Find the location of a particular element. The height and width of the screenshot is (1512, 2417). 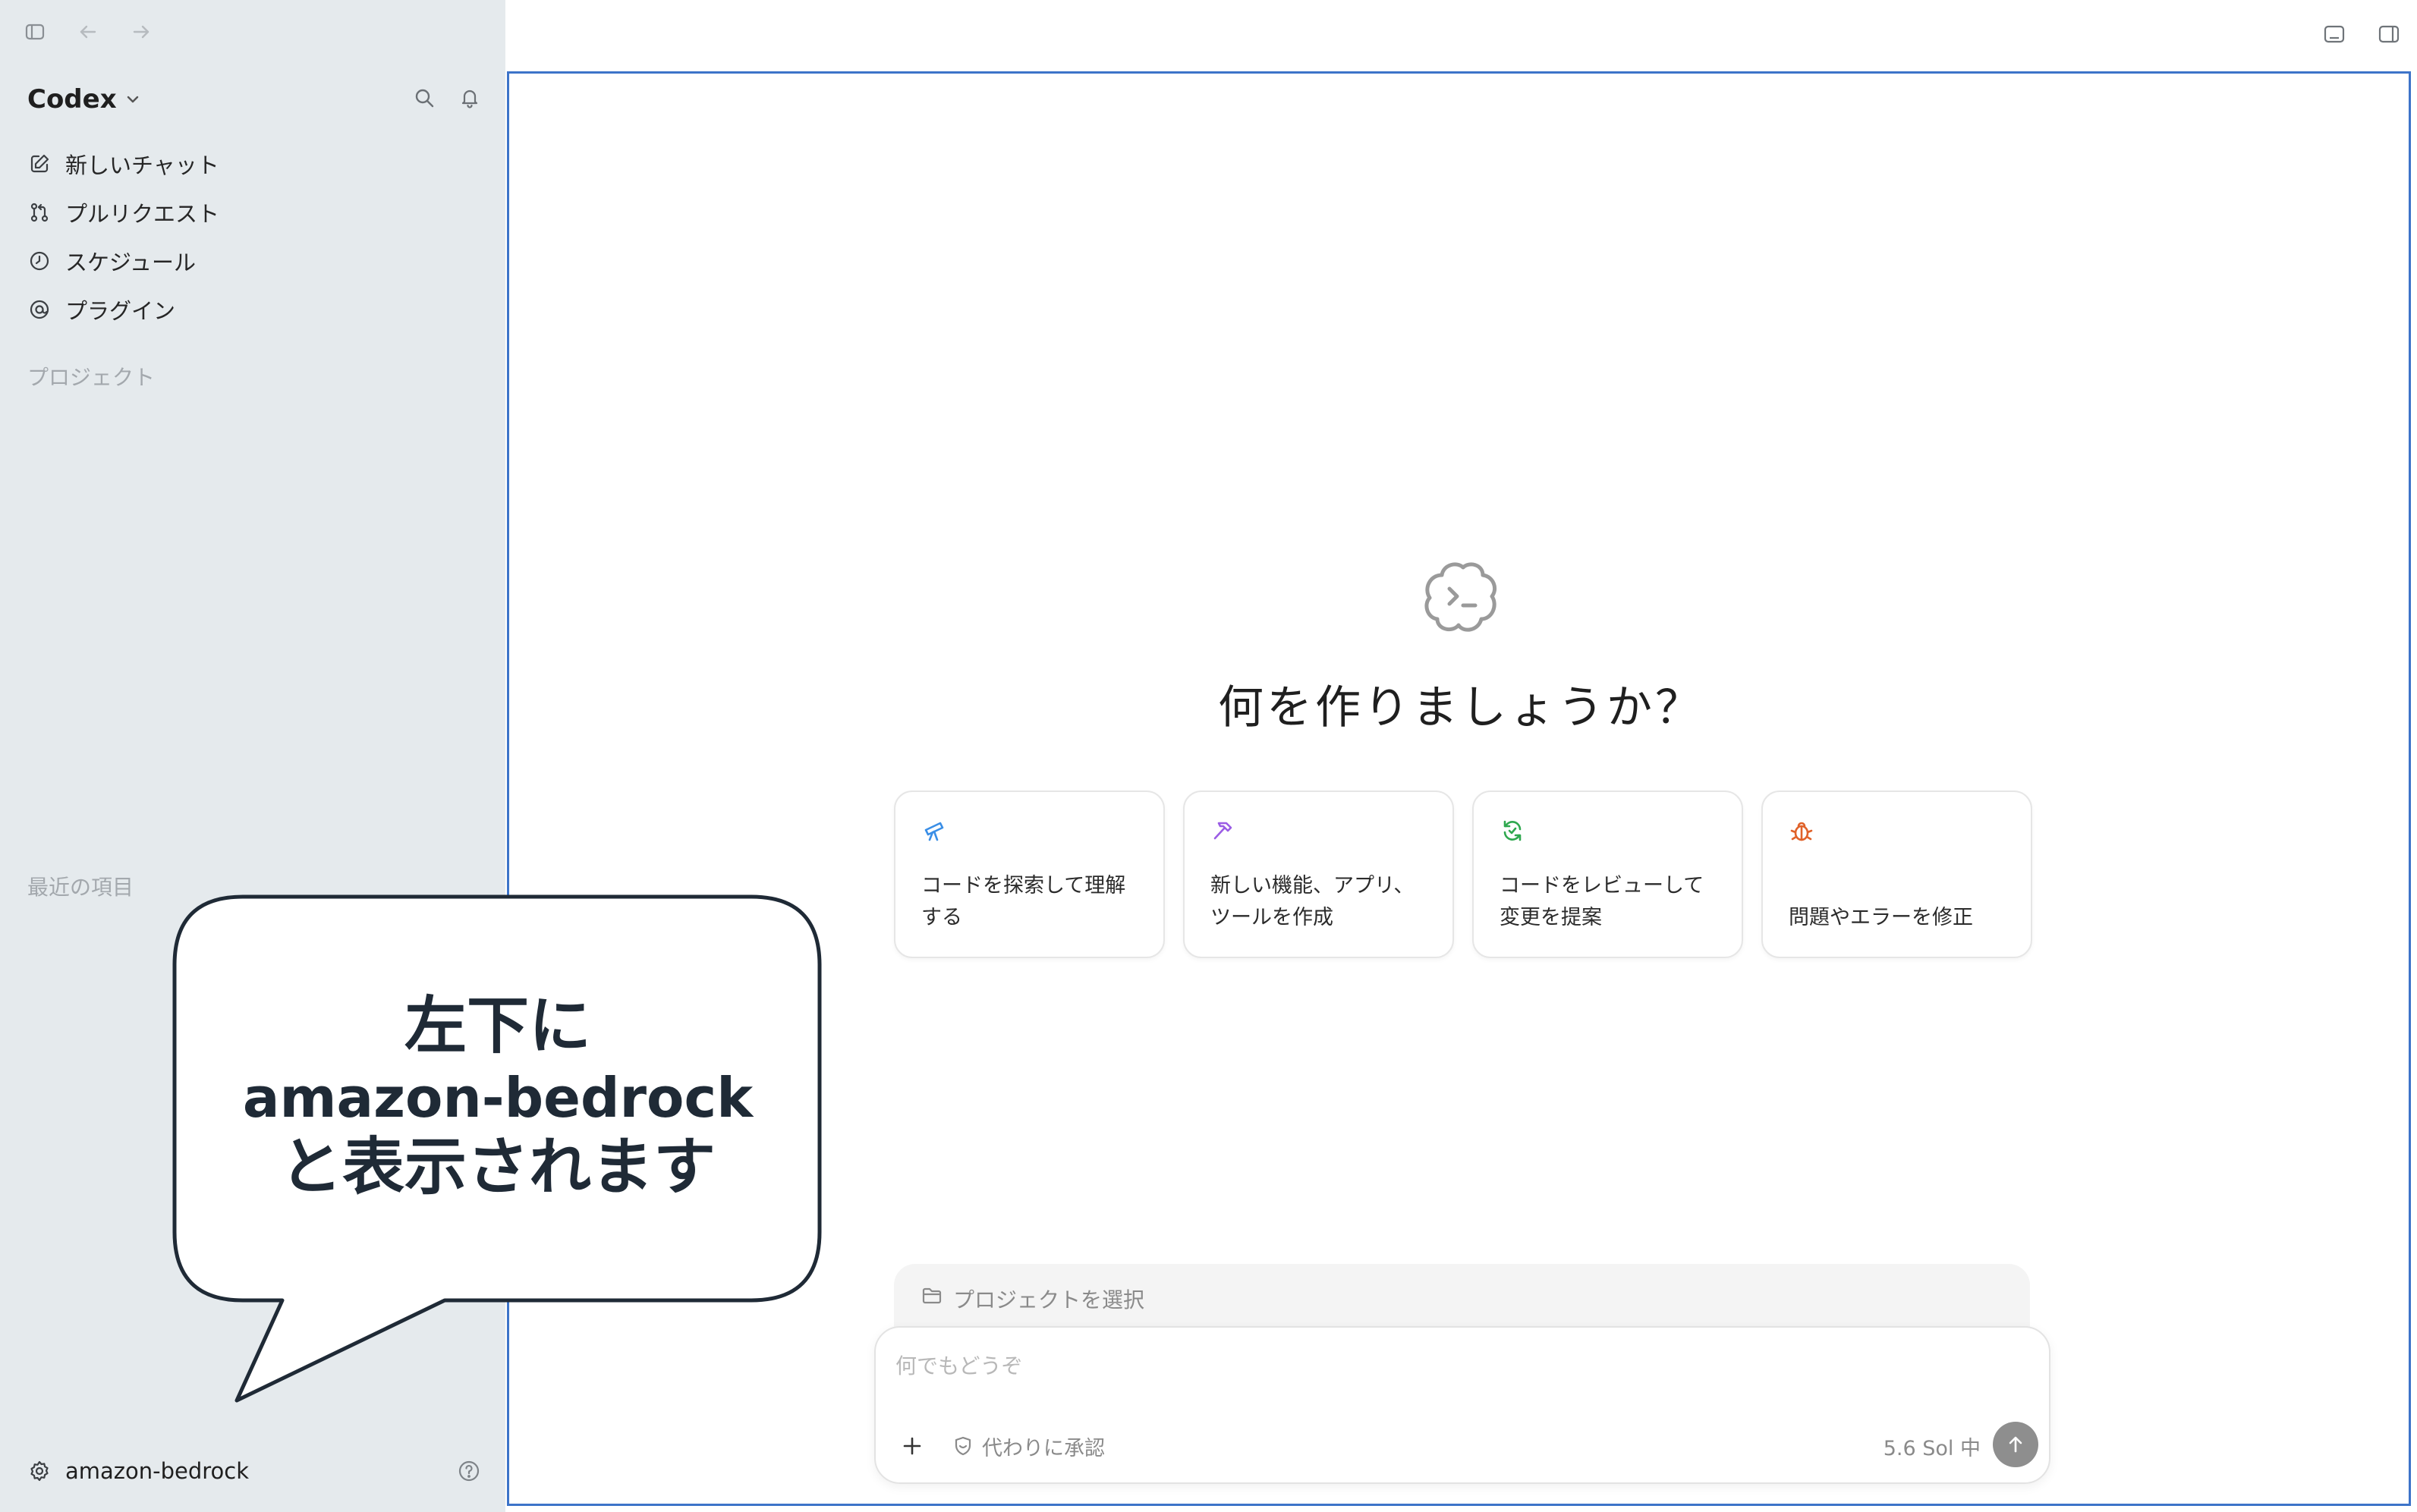

bell-icon is located at coordinates (469, 99).